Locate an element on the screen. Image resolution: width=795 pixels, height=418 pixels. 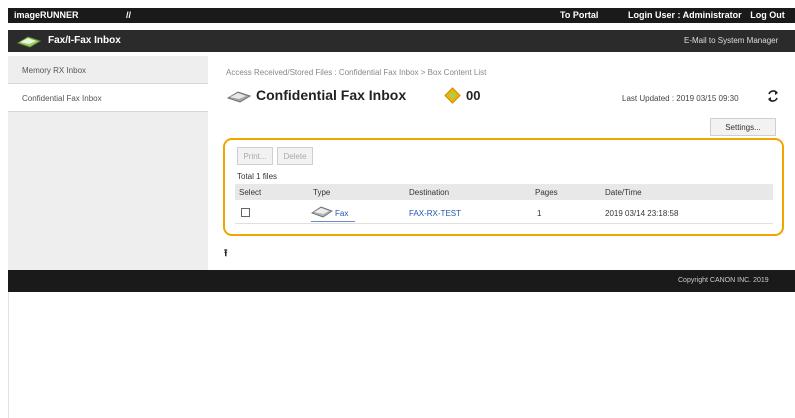
app-title: Fax/I-Fax Inbox is located at coordinates (84, 40).